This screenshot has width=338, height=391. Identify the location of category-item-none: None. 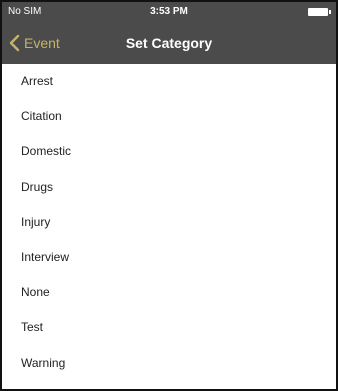
(169, 292).